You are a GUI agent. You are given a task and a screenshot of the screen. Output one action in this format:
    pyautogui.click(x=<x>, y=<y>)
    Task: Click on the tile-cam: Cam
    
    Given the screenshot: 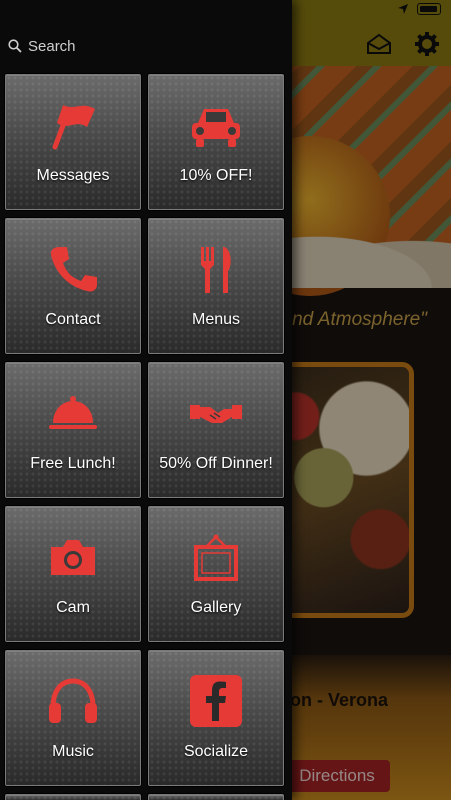 What is the action you would take?
    pyautogui.click(x=73, y=574)
    